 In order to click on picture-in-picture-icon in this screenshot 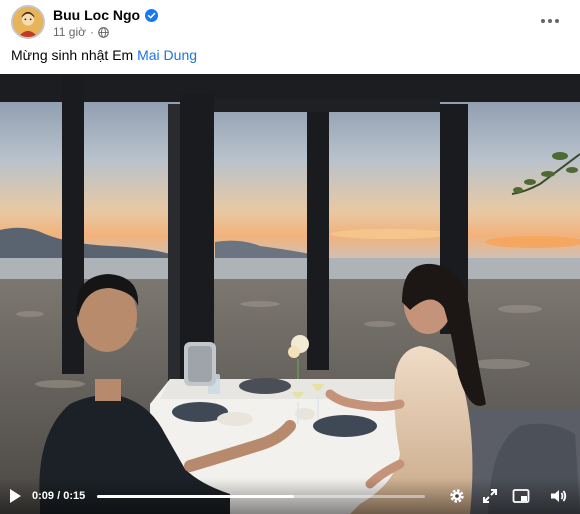, I will do `click(521, 496)`.